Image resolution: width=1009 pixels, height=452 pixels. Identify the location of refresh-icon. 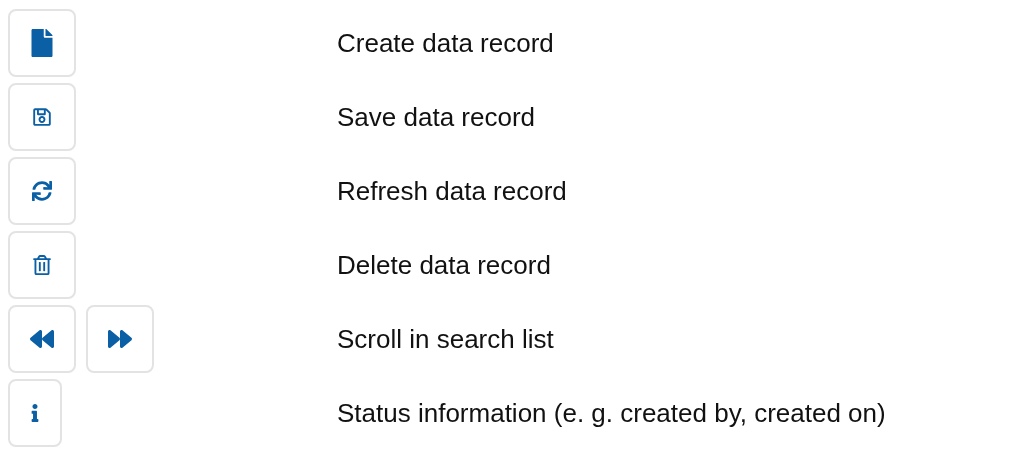
(42, 191).